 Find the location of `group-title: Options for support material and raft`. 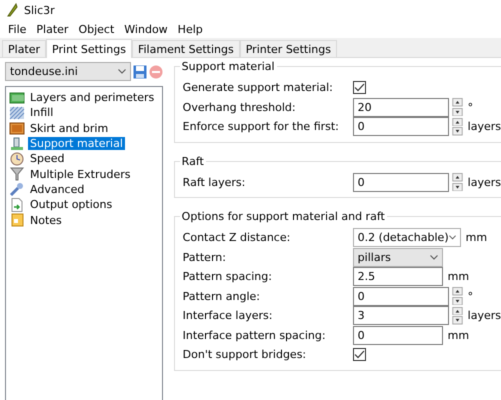

group-title: Options for support material and raft is located at coordinates (283, 216).